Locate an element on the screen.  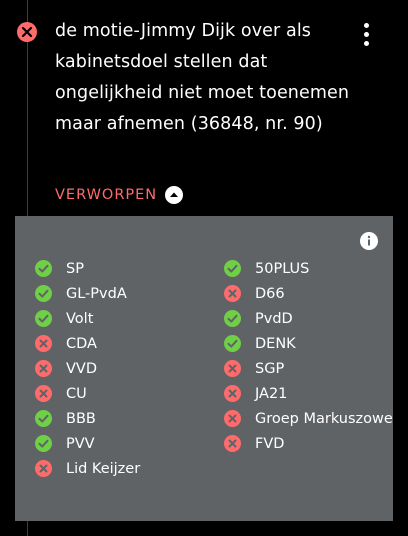
party-vote-row: D66 is located at coordinates (308, 293).